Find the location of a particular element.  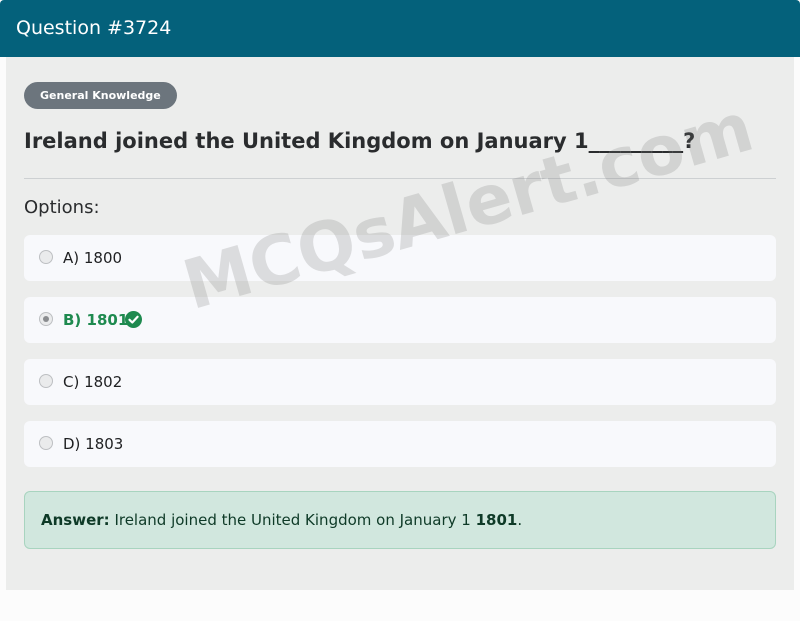

answer-value: 1801 is located at coordinates (496, 520).